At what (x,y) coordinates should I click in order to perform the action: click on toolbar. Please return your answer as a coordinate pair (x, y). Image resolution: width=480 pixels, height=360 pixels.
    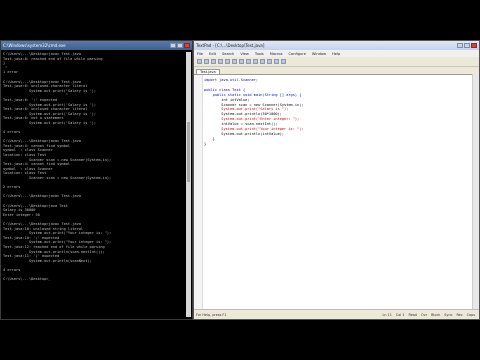
    Looking at the image, I should click on (336, 62).